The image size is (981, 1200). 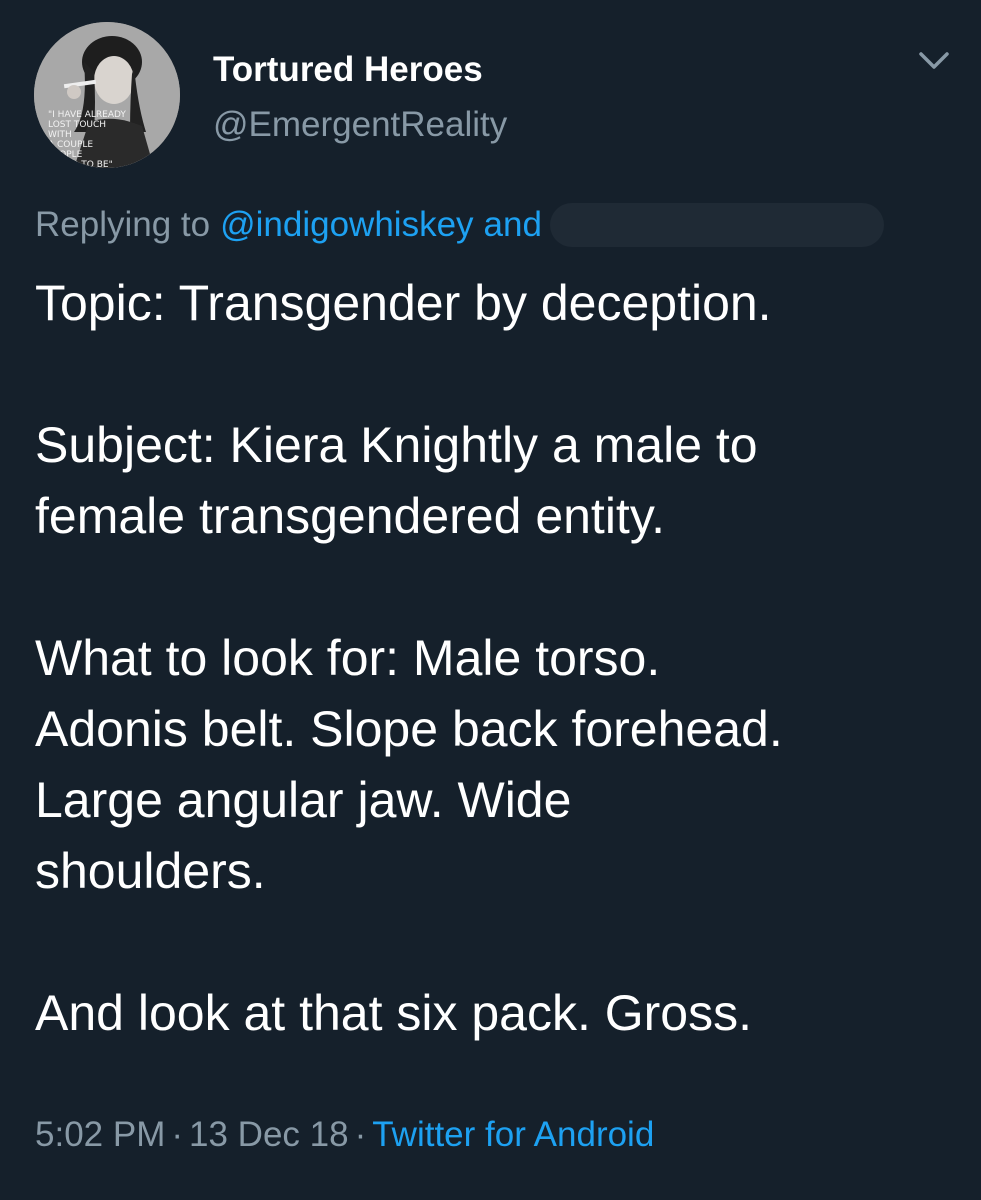 I want to click on display-name: Tortured Heroes, so click(x=348, y=70).